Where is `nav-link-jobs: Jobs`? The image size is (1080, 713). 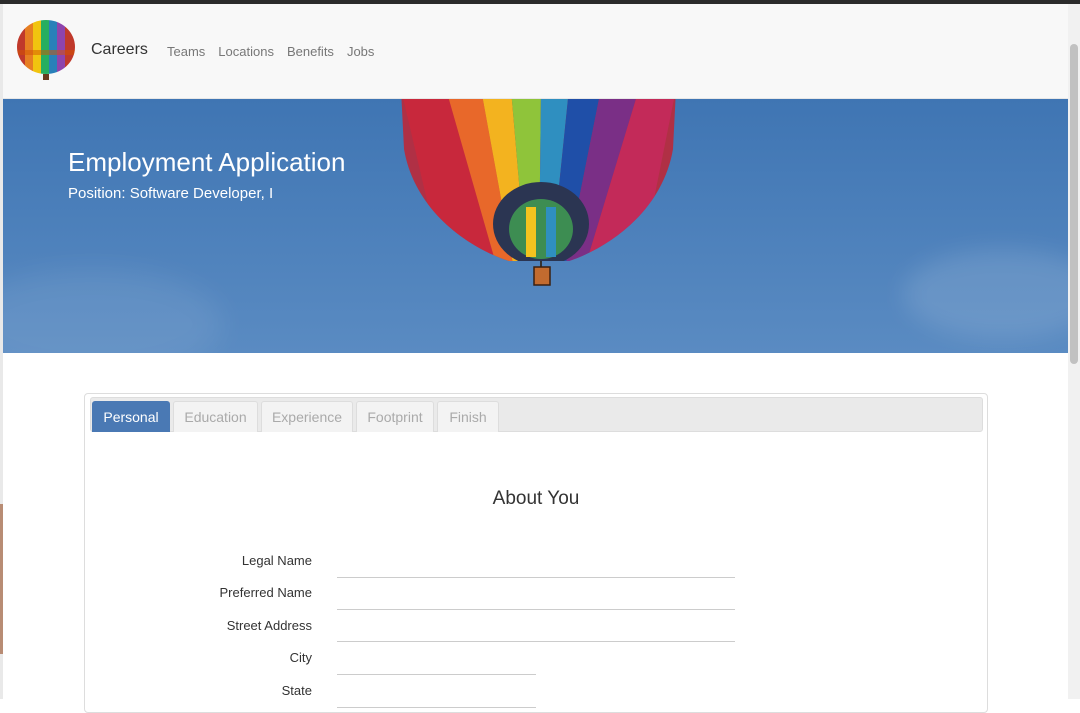
nav-link-jobs: Jobs is located at coordinates (360, 51).